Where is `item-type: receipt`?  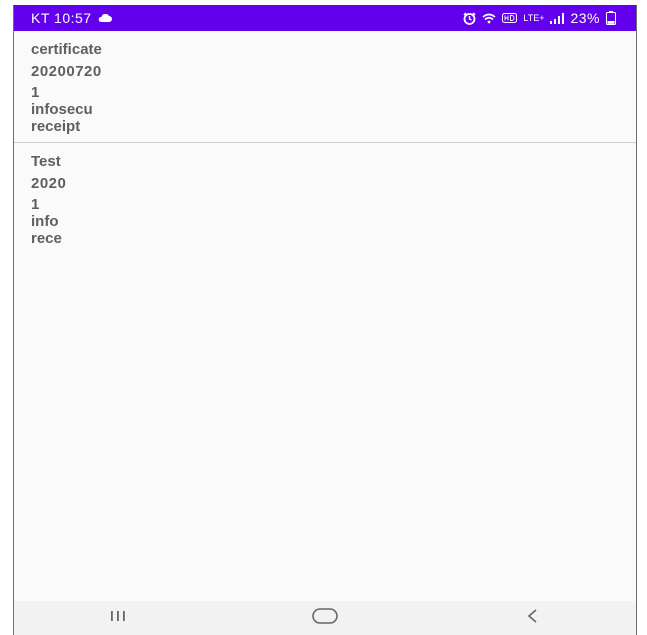
item-type: receipt is located at coordinates (56, 126).